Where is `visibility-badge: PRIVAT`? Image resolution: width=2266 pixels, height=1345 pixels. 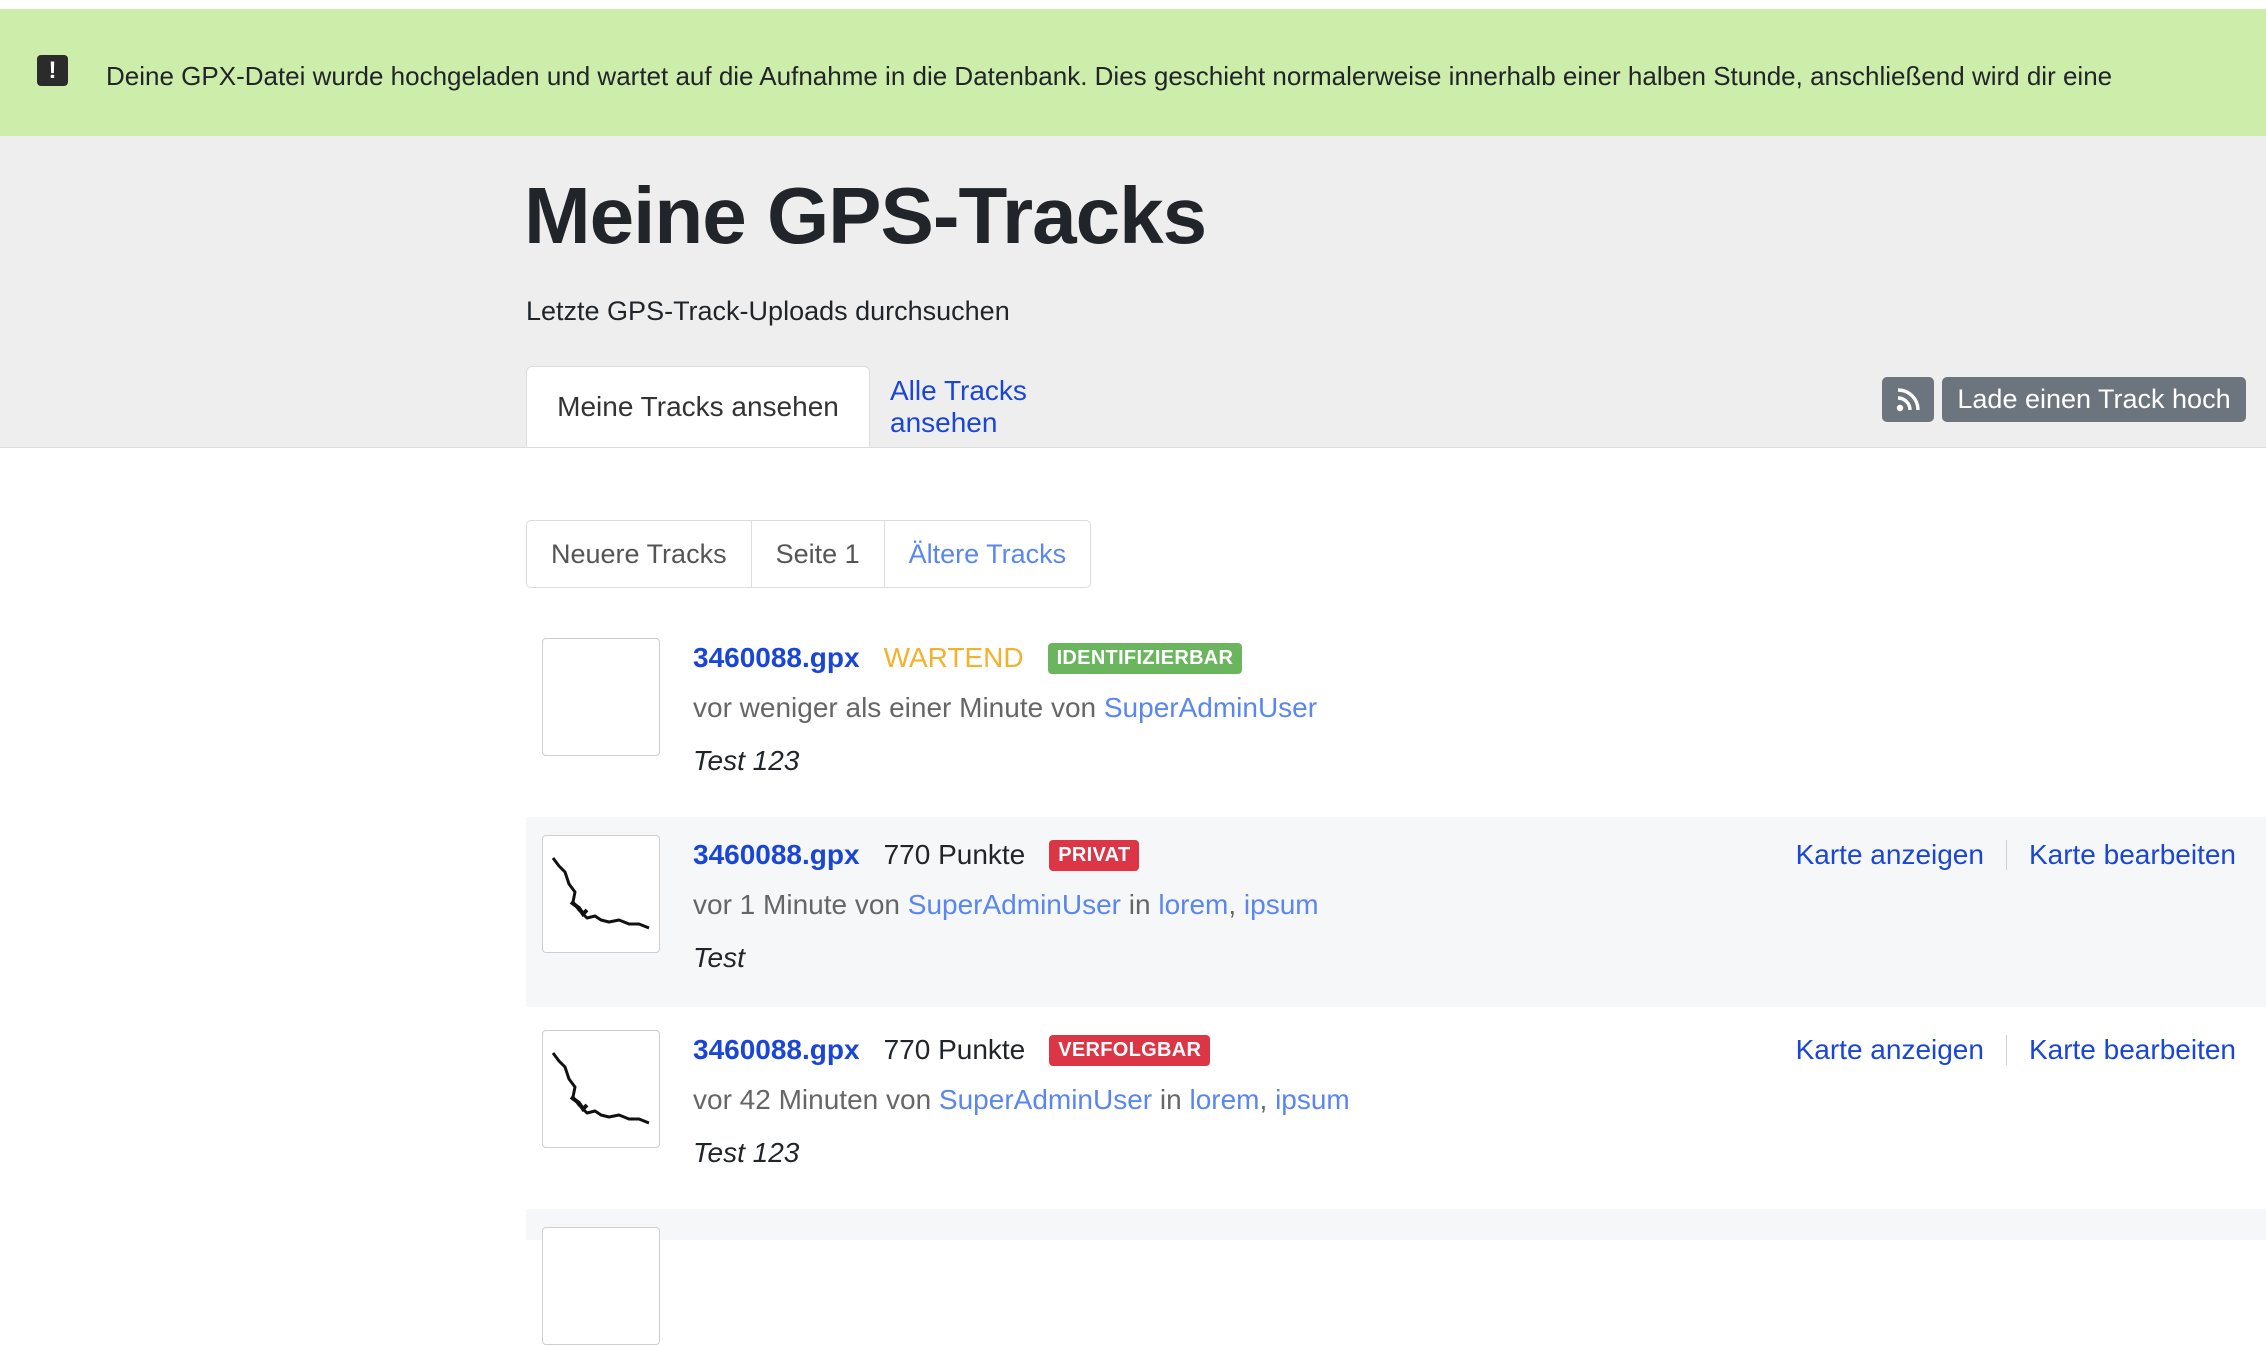 visibility-badge: PRIVAT is located at coordinates (1094, 855).